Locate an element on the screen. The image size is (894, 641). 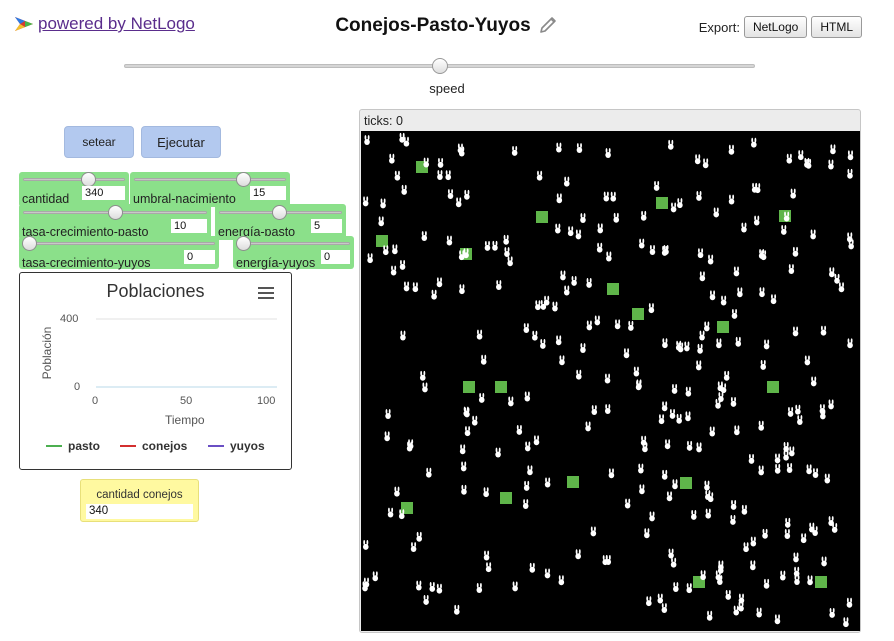
export-netlogo-button: NetLogo is located at coordinates (775, 27).